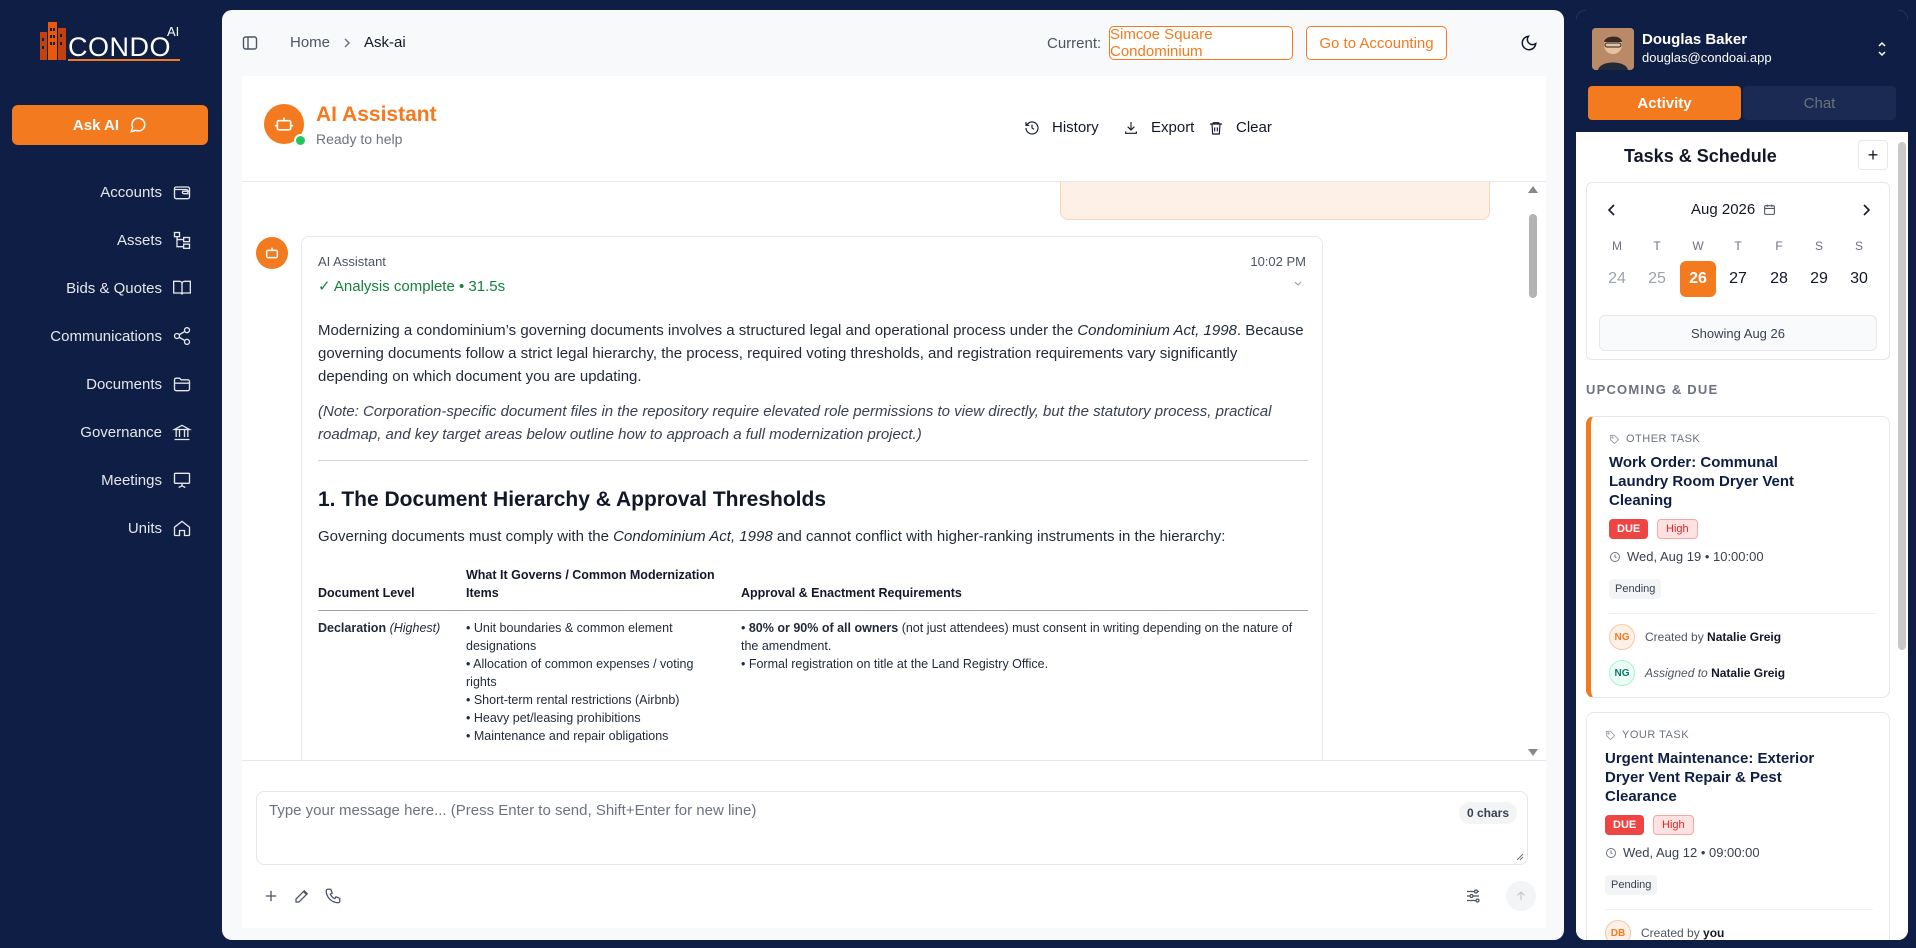 Image resolution: width=1916 pixels, height=948 pixels. Describe the element at coordinates (1635, 589) in the screenshot. I see `task-status-badge: Pending` at that location.